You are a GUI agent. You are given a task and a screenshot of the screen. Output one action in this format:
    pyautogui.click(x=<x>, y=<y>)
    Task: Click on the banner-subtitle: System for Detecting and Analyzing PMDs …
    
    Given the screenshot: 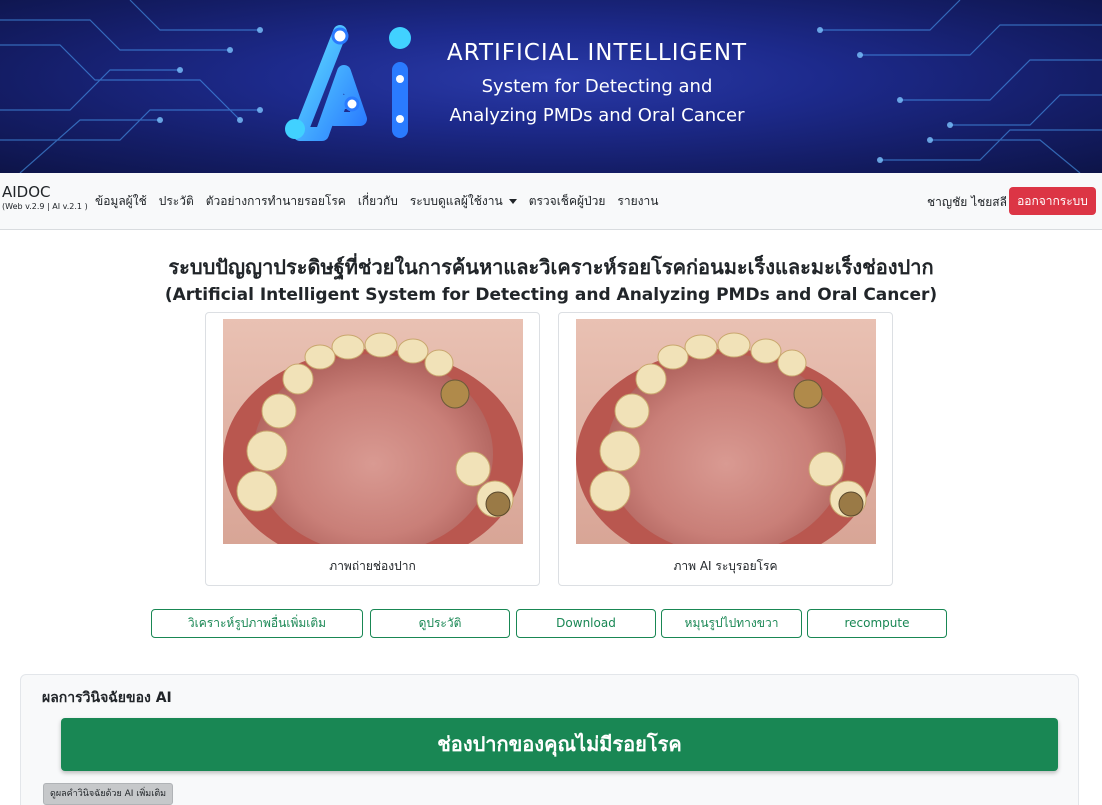 What is the action you would take?
    pyautogui.click(x=597, y=101)
    